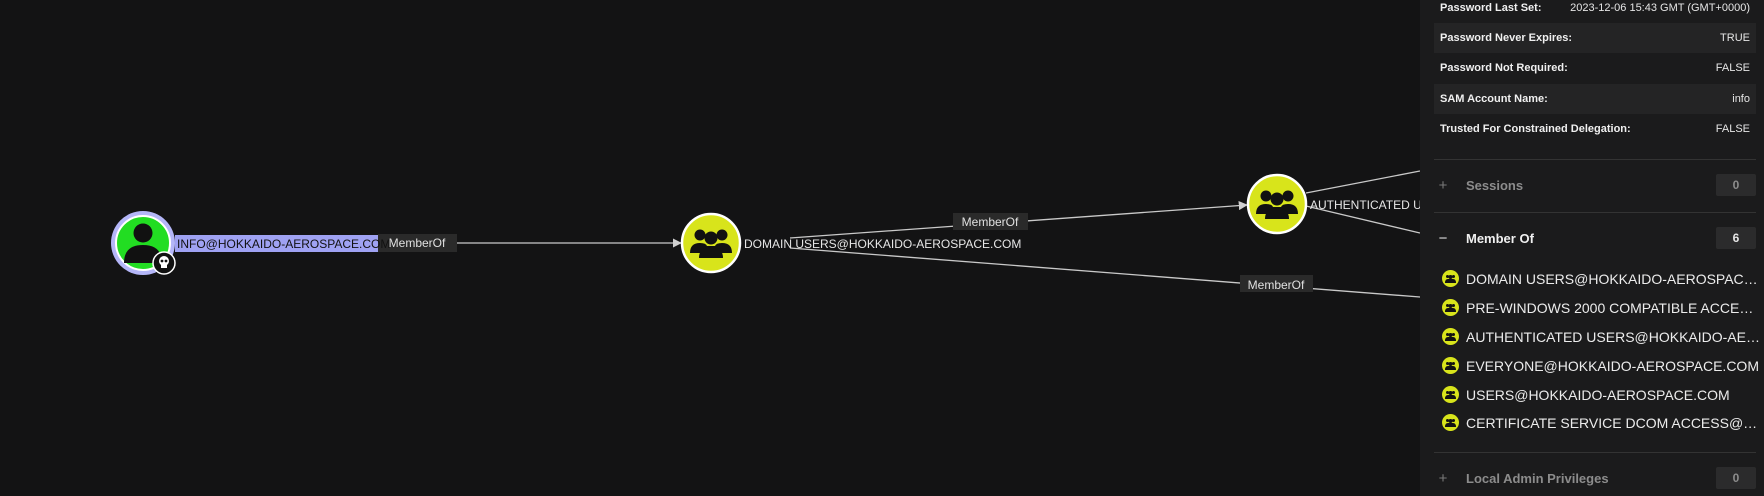  Describe the element at coordinates (1595, 185) in the screenshot. I see `section-sessions: + Sessions 0` at that location.